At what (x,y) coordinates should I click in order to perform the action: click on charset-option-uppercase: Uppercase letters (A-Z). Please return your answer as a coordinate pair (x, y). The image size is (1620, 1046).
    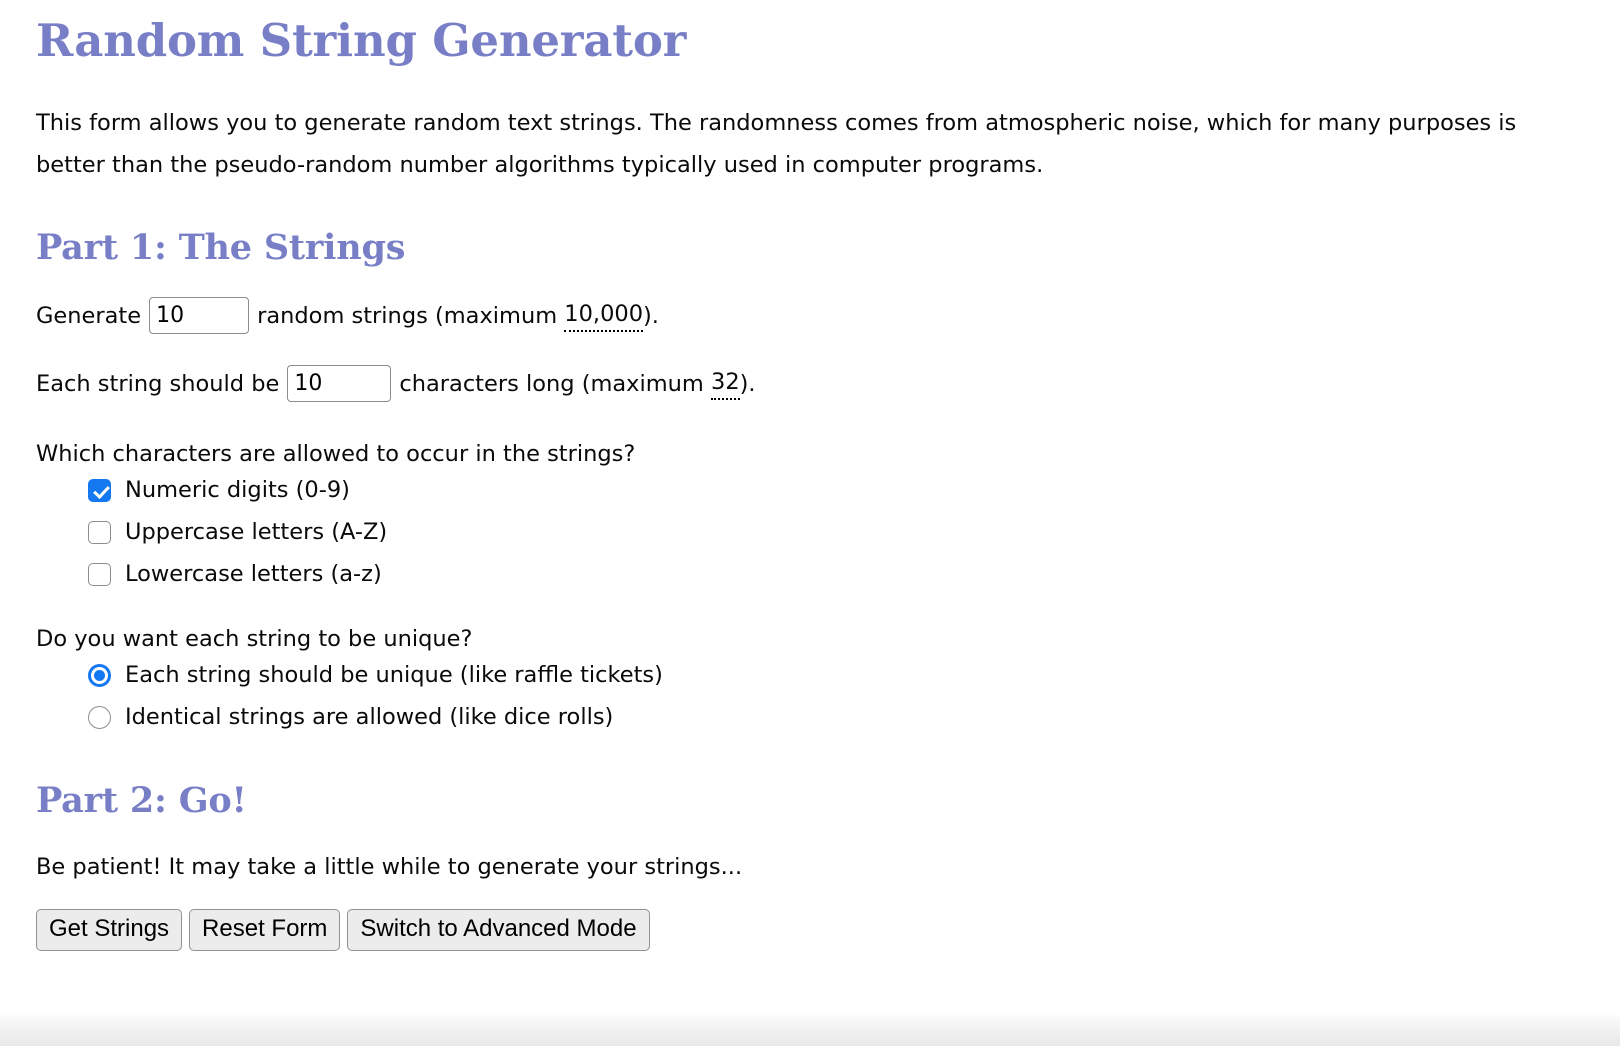
    Looking at the image, I should click on (836, 532).